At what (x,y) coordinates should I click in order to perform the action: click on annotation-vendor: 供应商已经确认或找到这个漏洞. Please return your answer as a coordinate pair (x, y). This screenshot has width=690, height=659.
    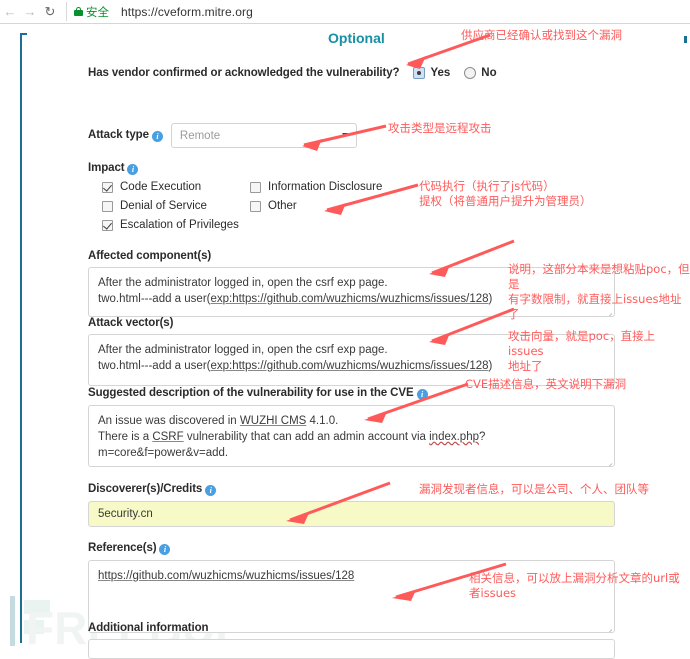
    Looking at the image, I should click on (541, 35).